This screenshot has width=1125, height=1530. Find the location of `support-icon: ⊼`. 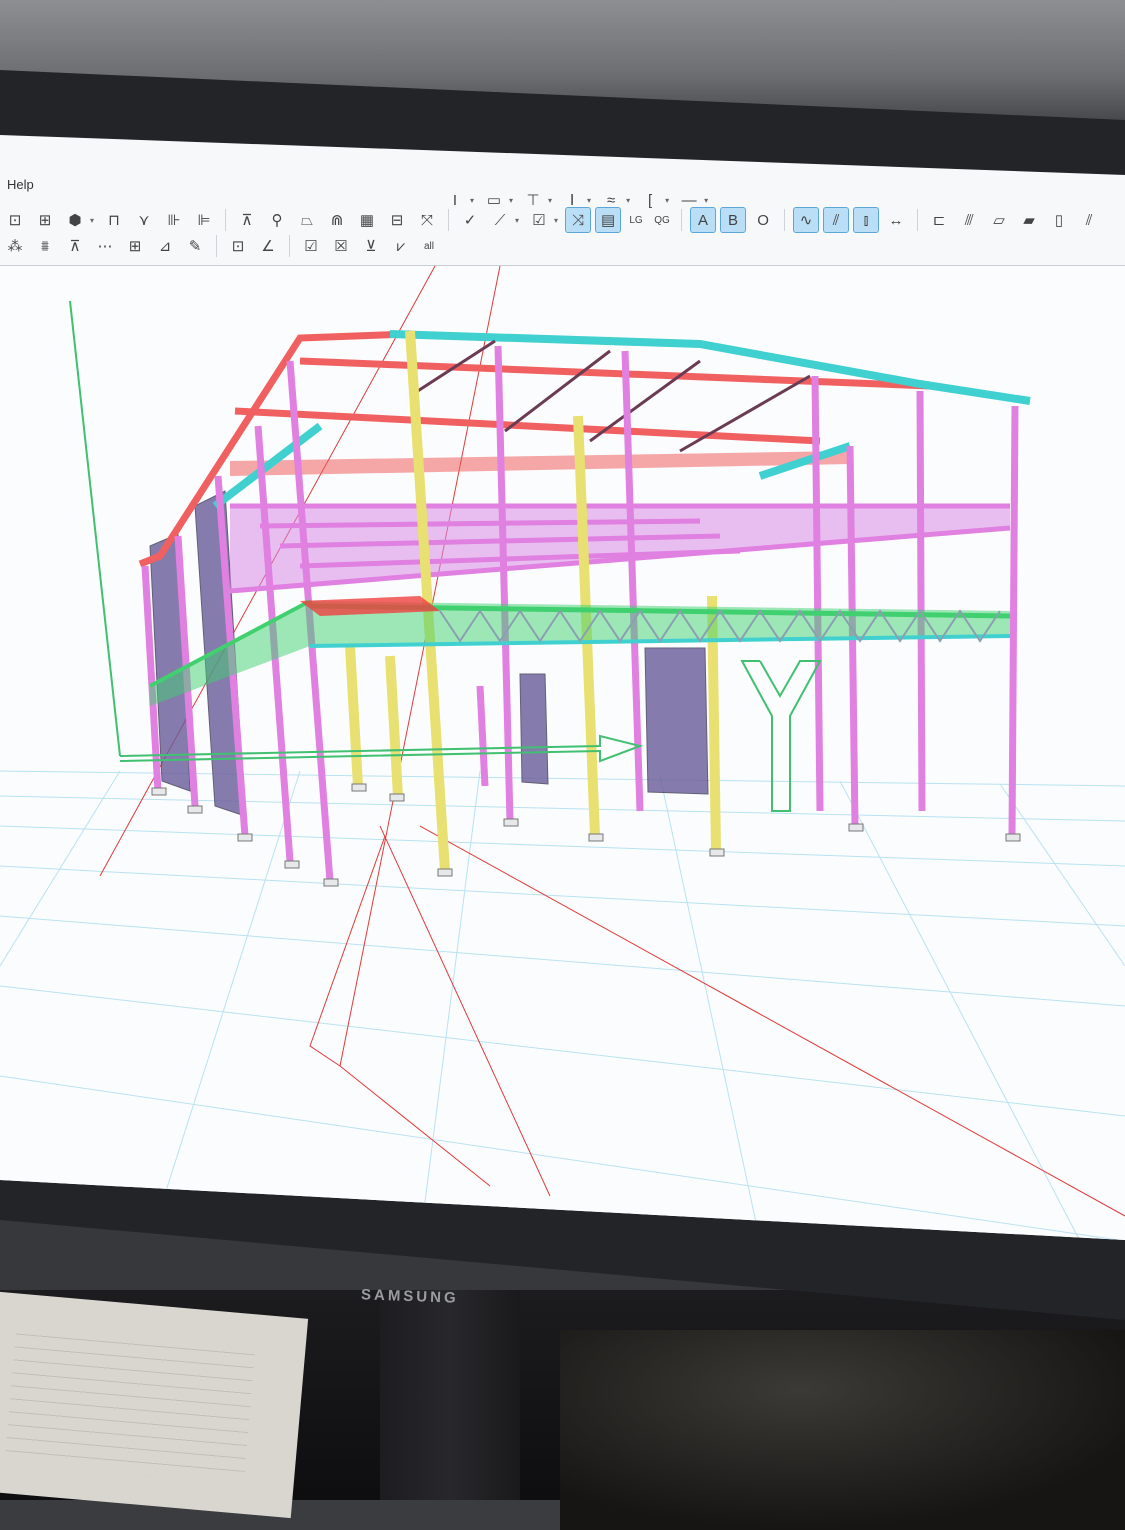

support-icon: ⊼ is located at coordinates (75, 246).